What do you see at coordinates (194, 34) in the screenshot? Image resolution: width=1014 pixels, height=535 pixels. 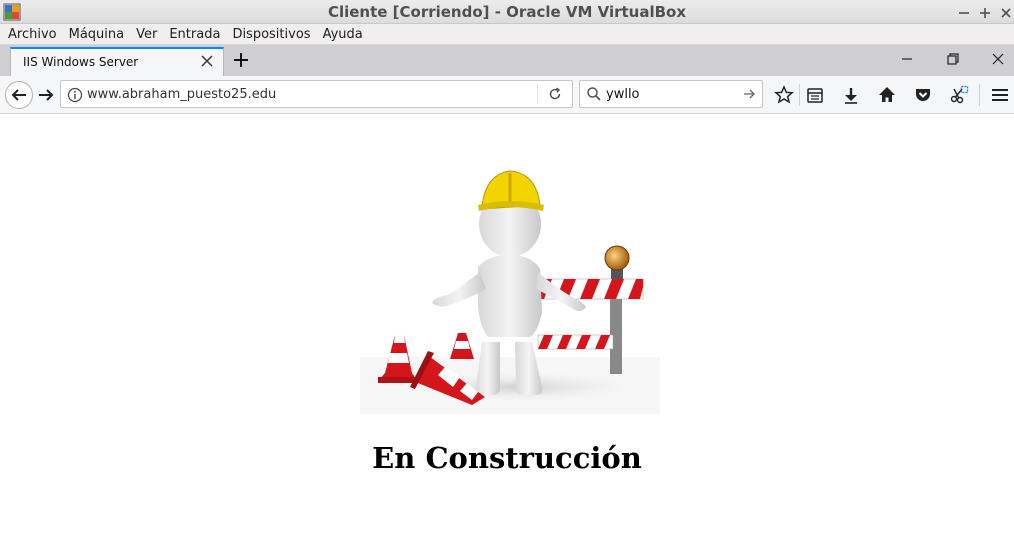 I see `menu-entrada: Entrada` at bounding box center [194, 34].